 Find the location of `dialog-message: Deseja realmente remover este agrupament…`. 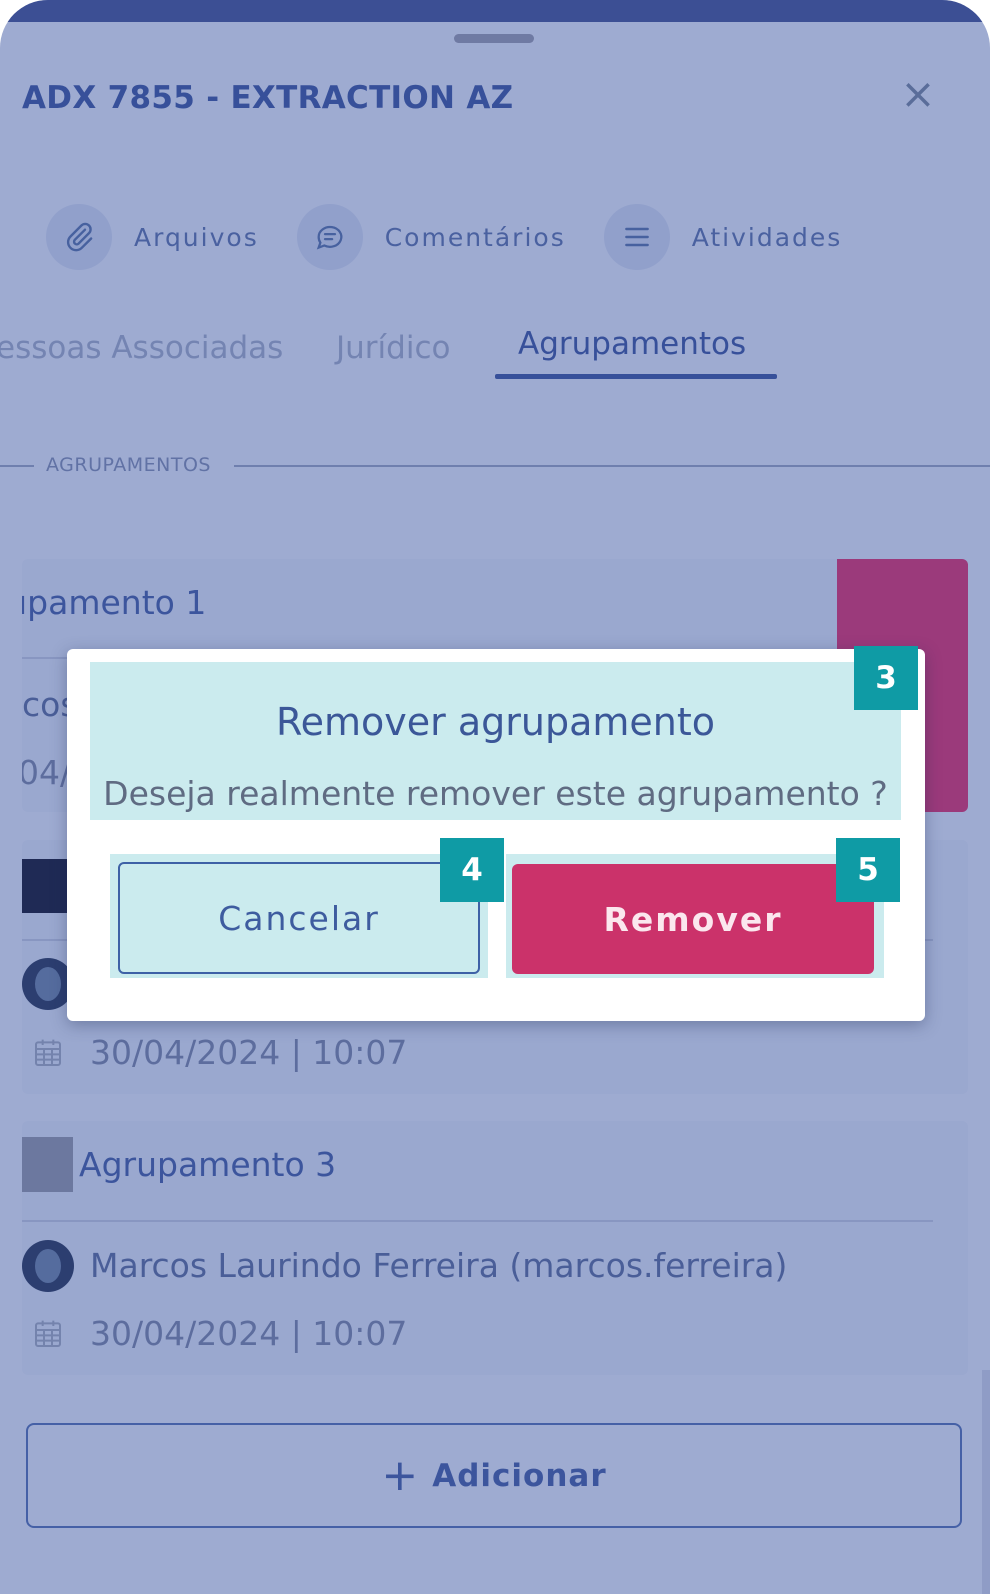

dialog-message: Deseja realmente remover este agrupament… is located at coordinates (495, 793).